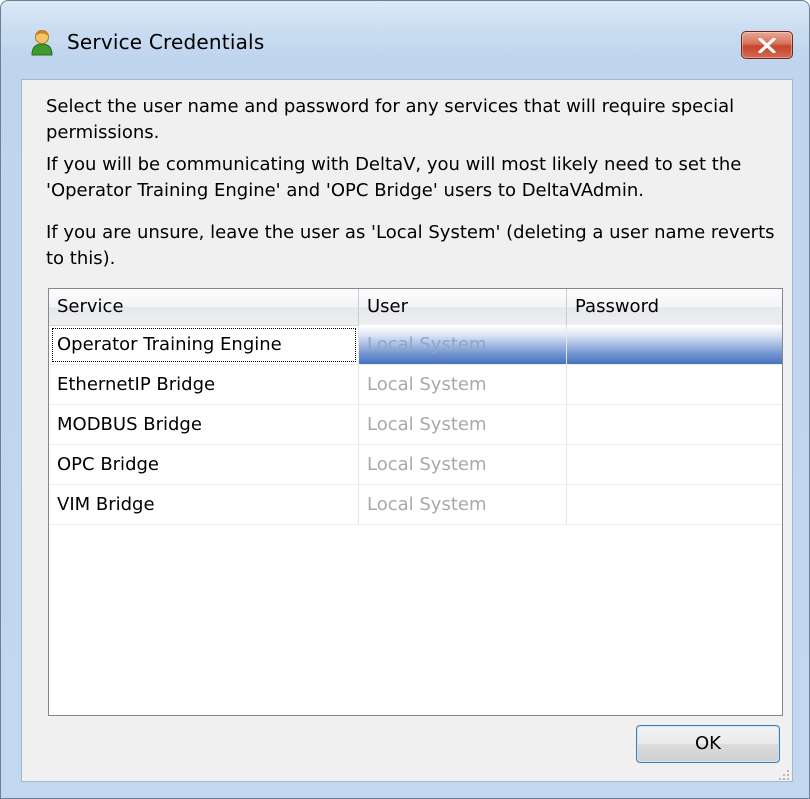 The height and width of the screenshot is (799, 810). I want to click on close-icon, so click(767, 45).